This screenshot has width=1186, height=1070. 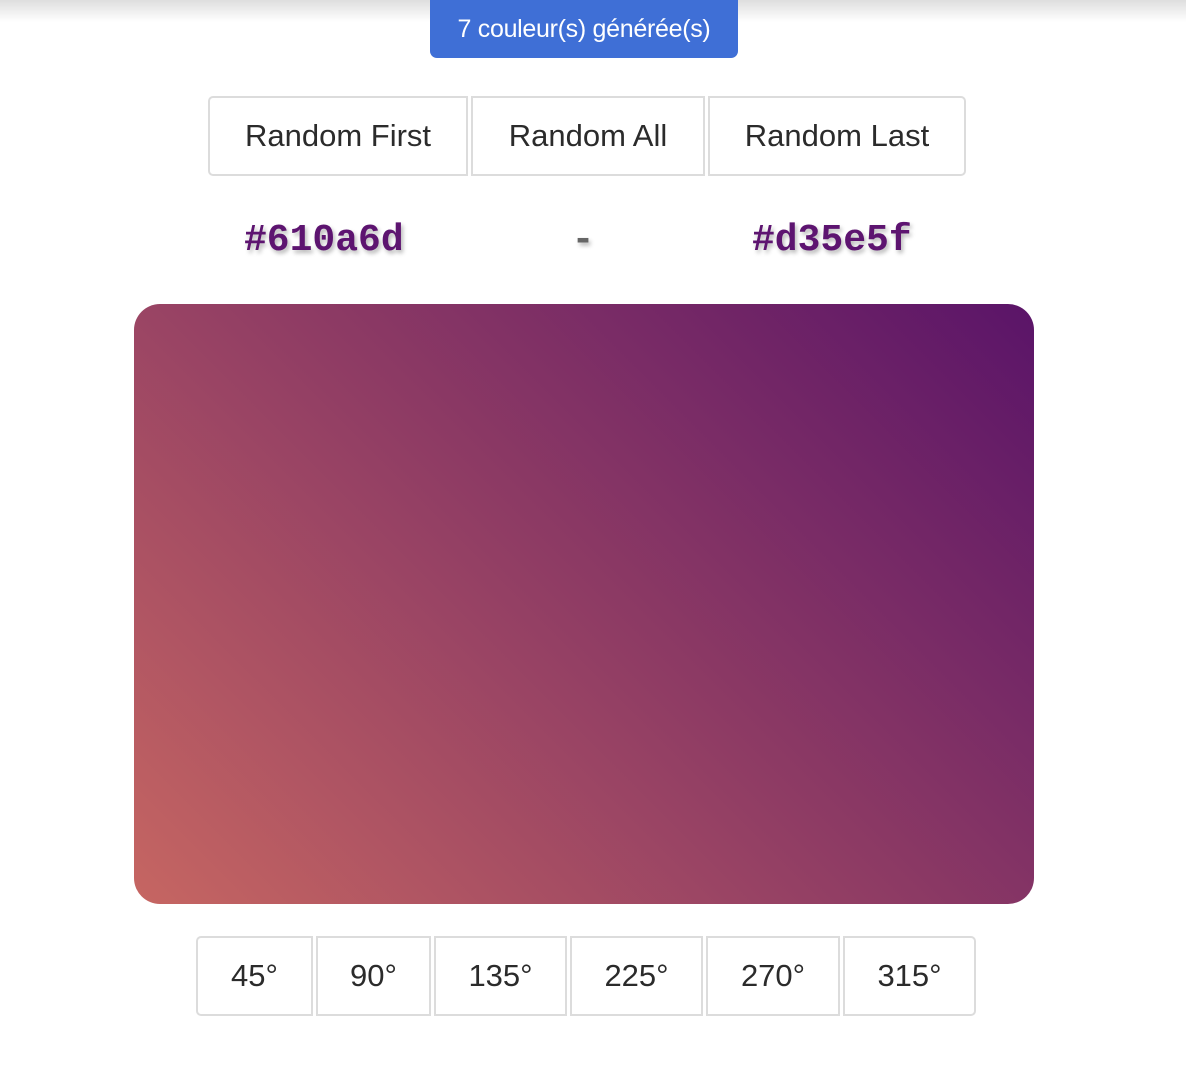 I want to click on first-color-hex: #610a6d, so click(x=324, y=240).